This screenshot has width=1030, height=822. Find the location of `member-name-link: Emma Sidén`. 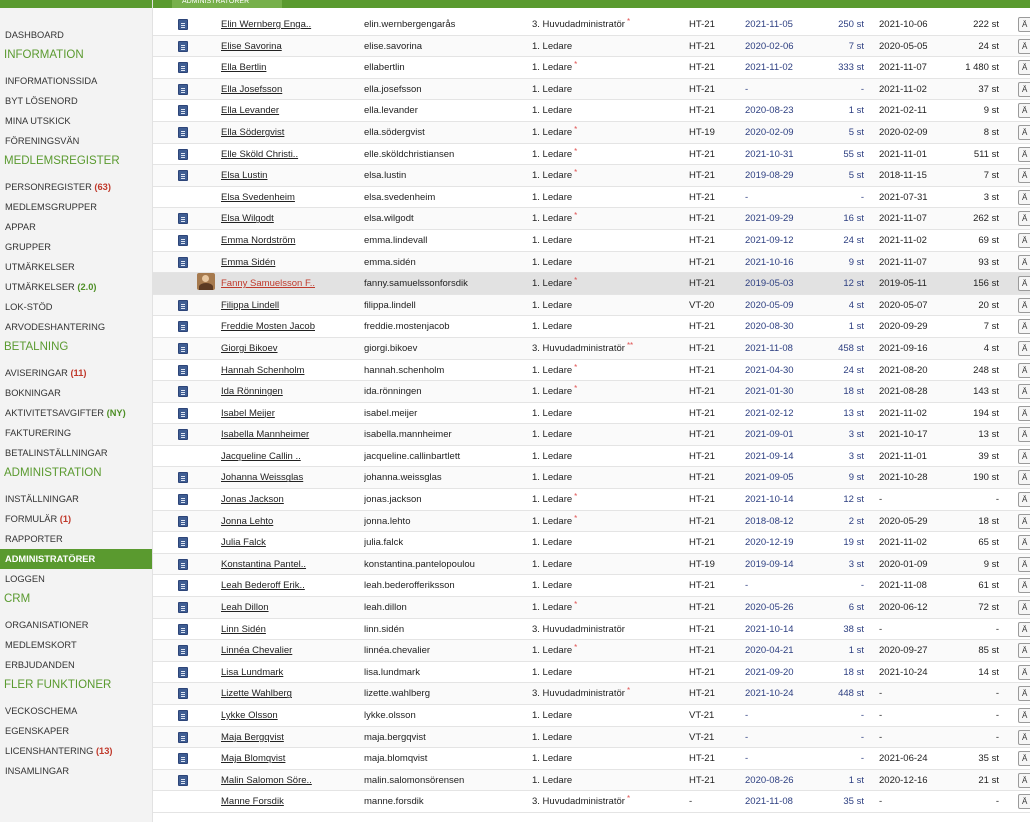

member-name-link: Emma Sidén is located at coordinates (285, 262).